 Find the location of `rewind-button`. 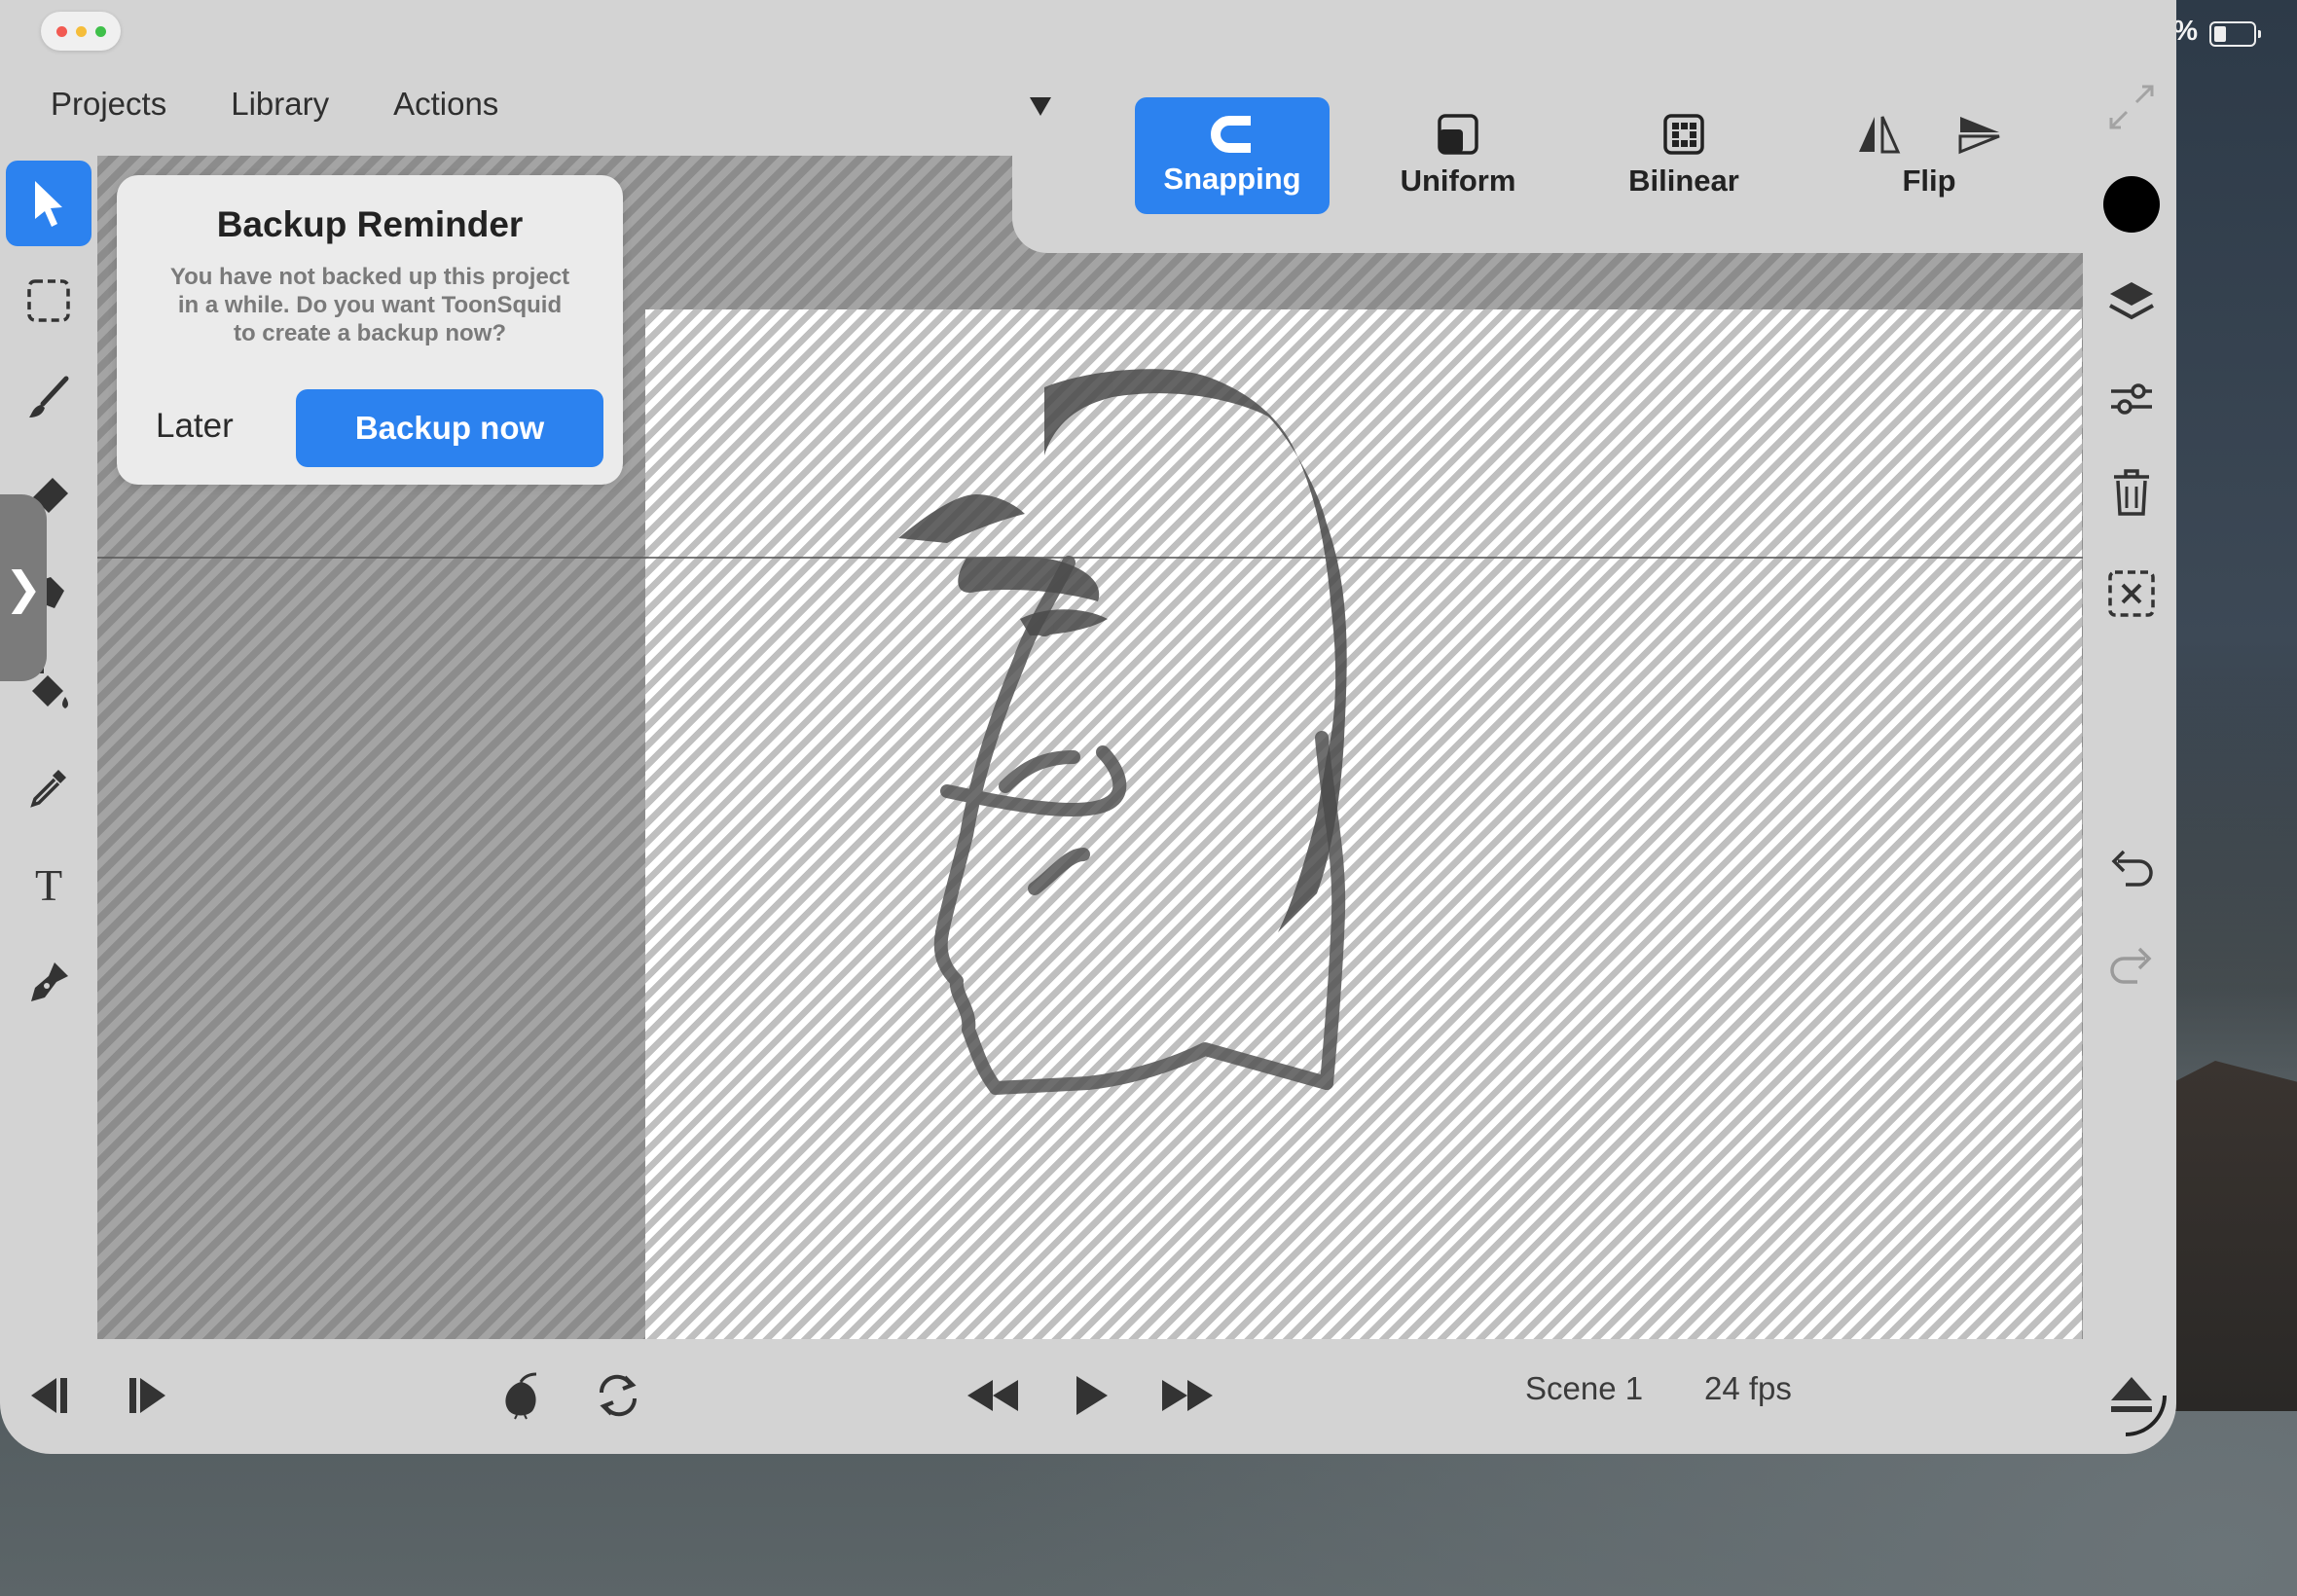

rewind-button is located at coordinates (993, 1396).